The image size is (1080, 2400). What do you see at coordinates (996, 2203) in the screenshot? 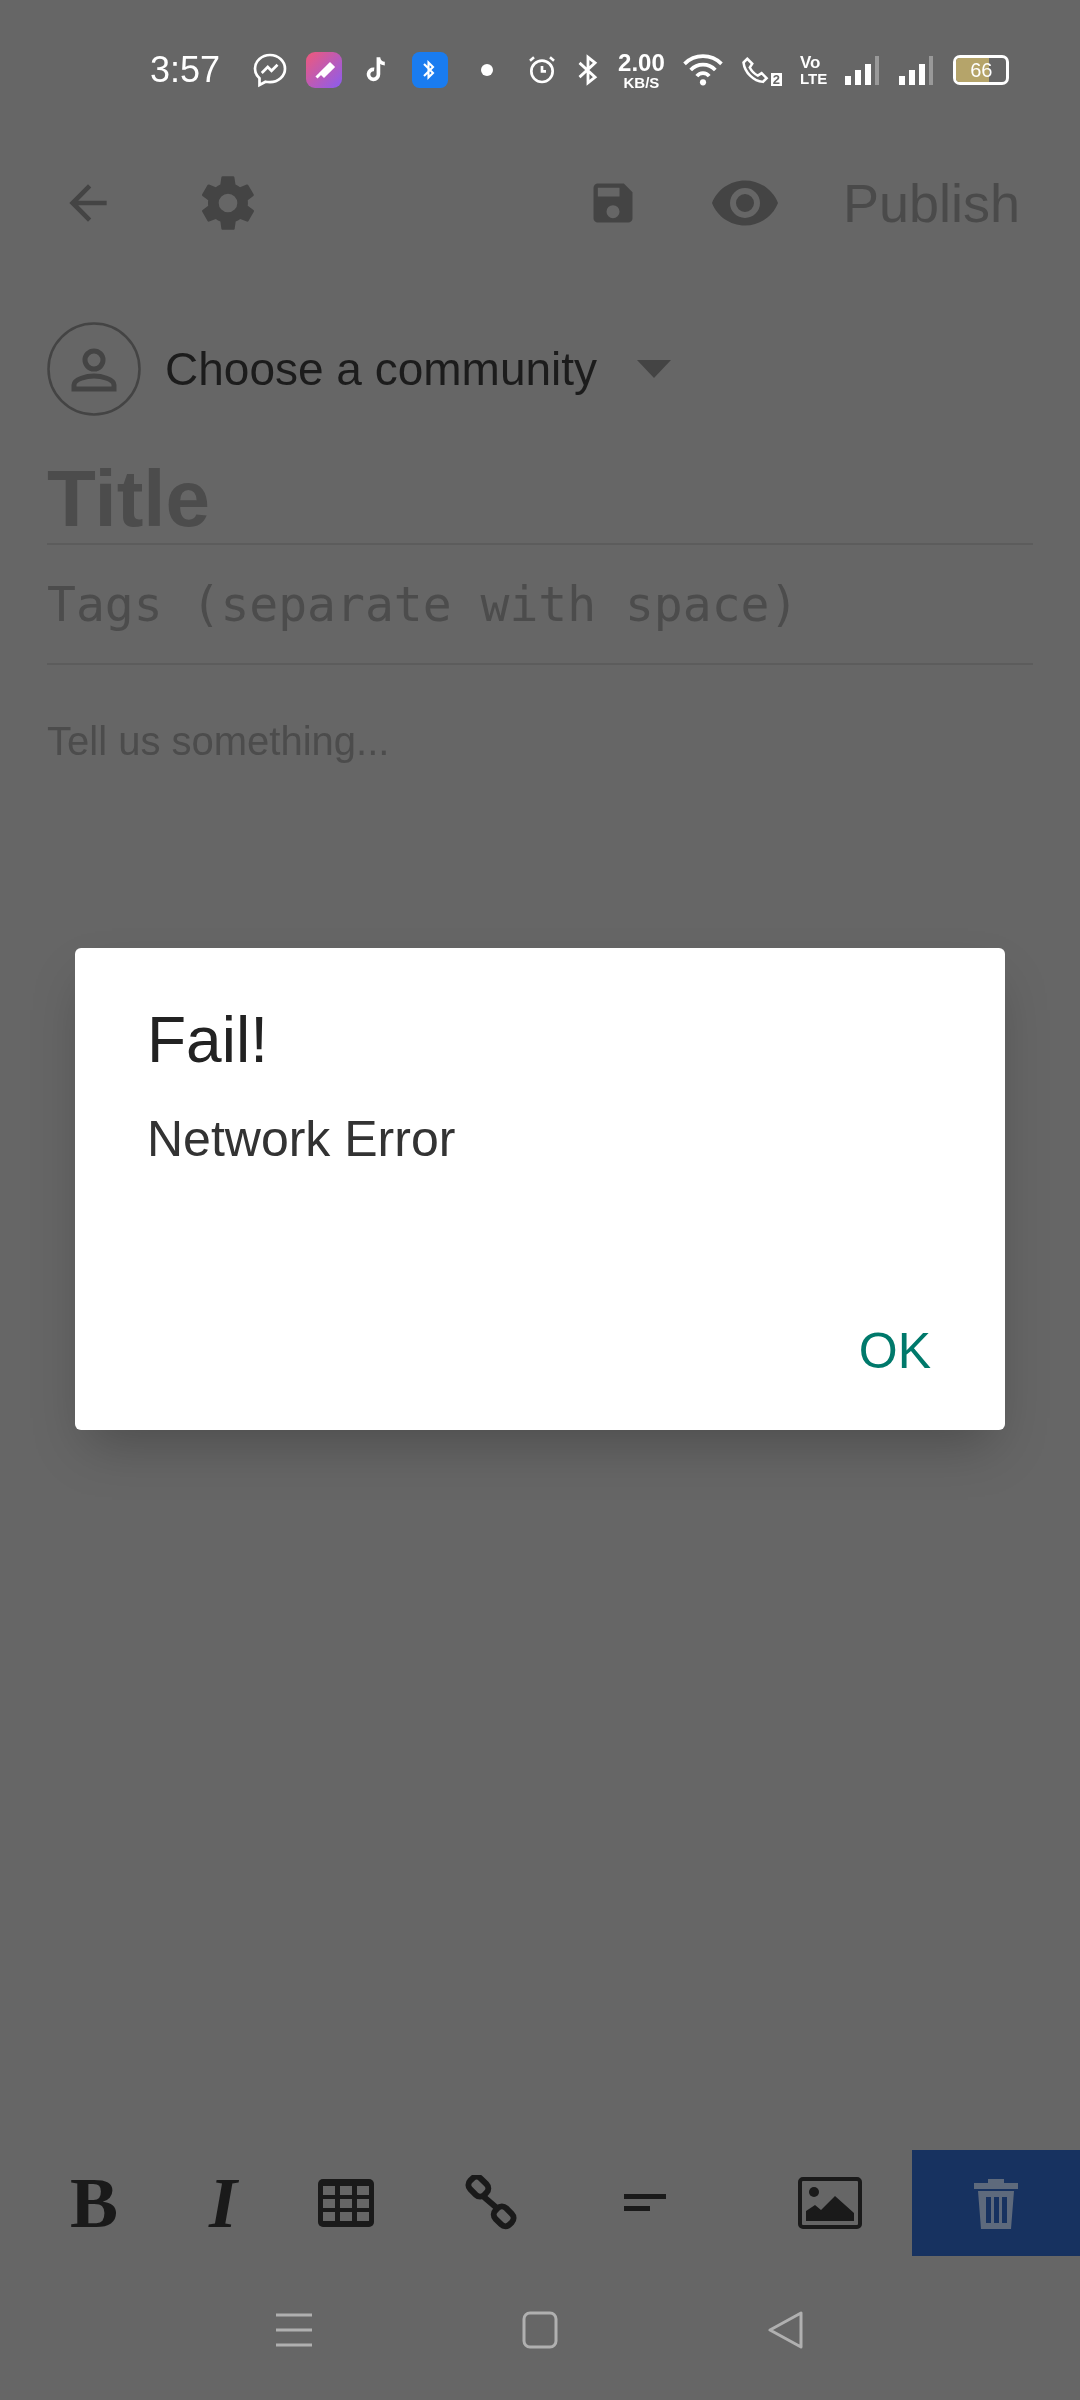
I see `delete-button` at bounding box center [996, 2203].